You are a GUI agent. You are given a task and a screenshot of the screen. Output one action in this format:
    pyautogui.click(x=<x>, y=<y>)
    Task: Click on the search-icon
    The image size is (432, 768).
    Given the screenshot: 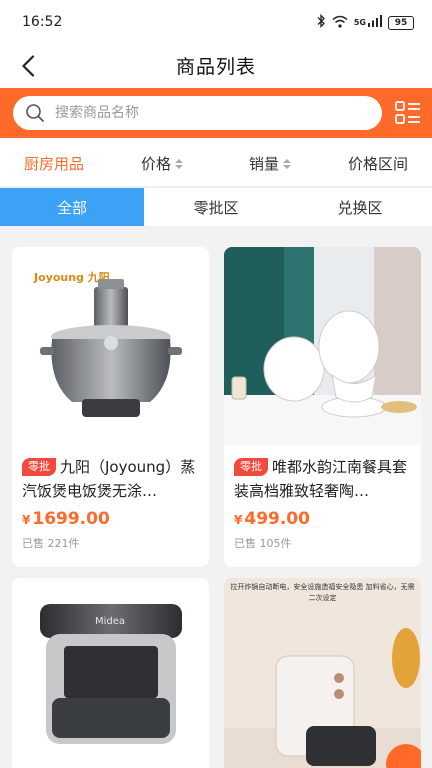 What is the action you would take?
    pyautogui.click(x=35, y=113)
    